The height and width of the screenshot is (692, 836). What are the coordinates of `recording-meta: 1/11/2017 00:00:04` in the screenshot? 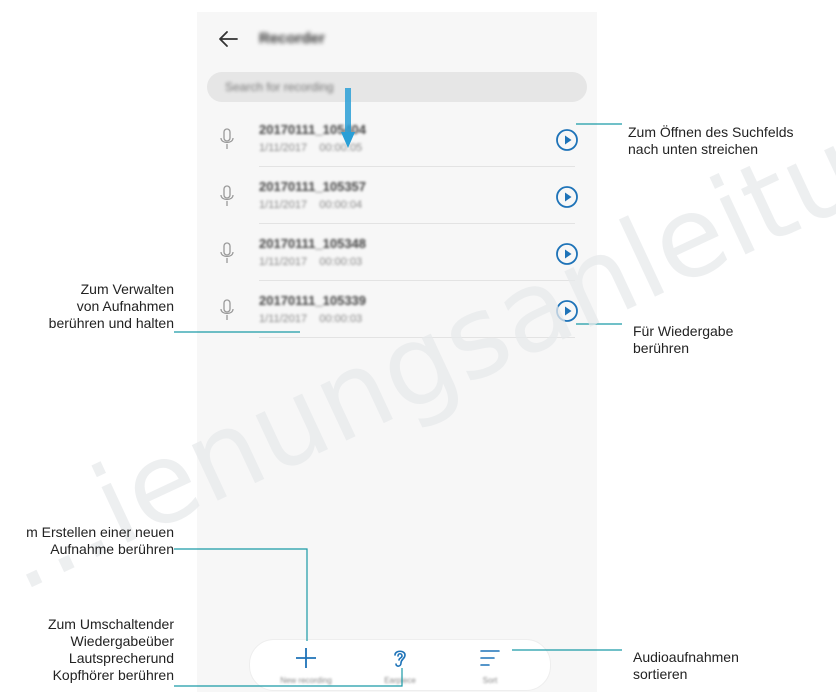 It's located at (310, 205).